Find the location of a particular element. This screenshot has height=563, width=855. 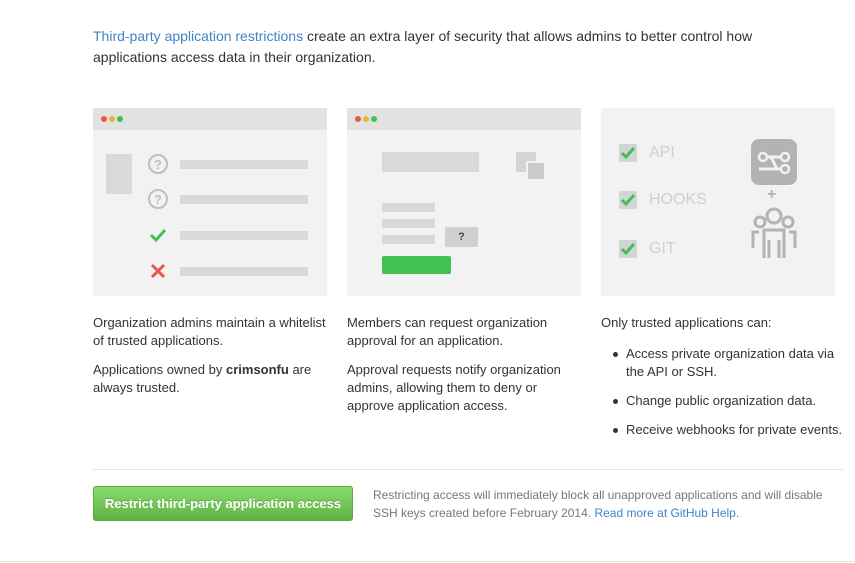

restrict-access-button: Restrict third-party application access is located at coordinates (223, 503).